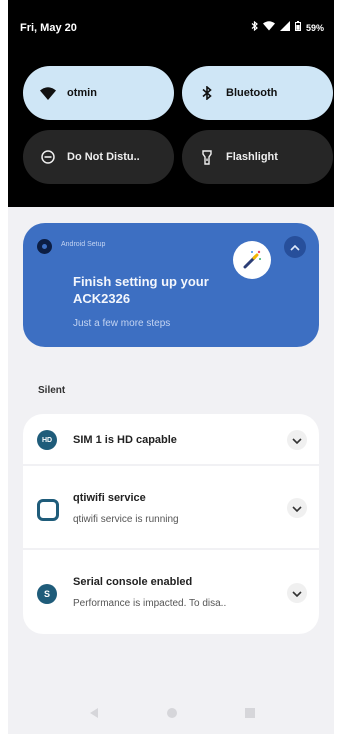 This screenshot has height=734, width=342. What do you see at coordinates (126, 519) in the screenshot?
I see `notification-text: qtiwifi service is running` at bounding box center [126, 519].